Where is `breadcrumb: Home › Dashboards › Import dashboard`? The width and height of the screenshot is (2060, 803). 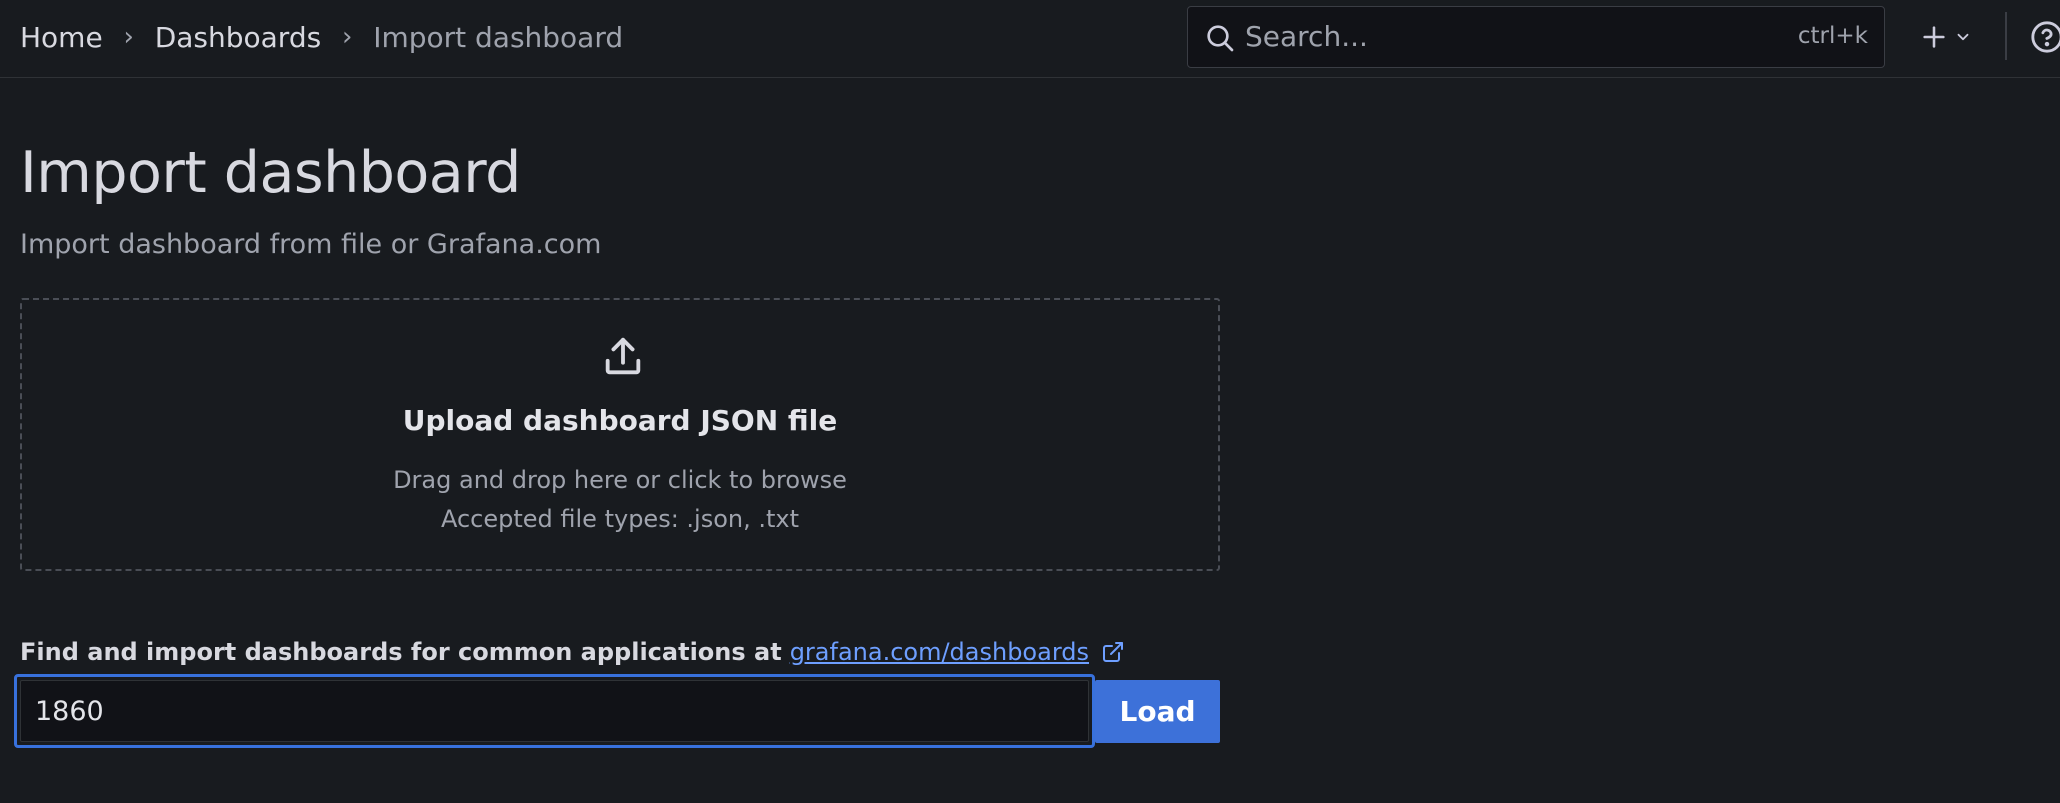 breadcrumb: Home › Dashboards › Import dashboard is located at coordinates (321, 37).